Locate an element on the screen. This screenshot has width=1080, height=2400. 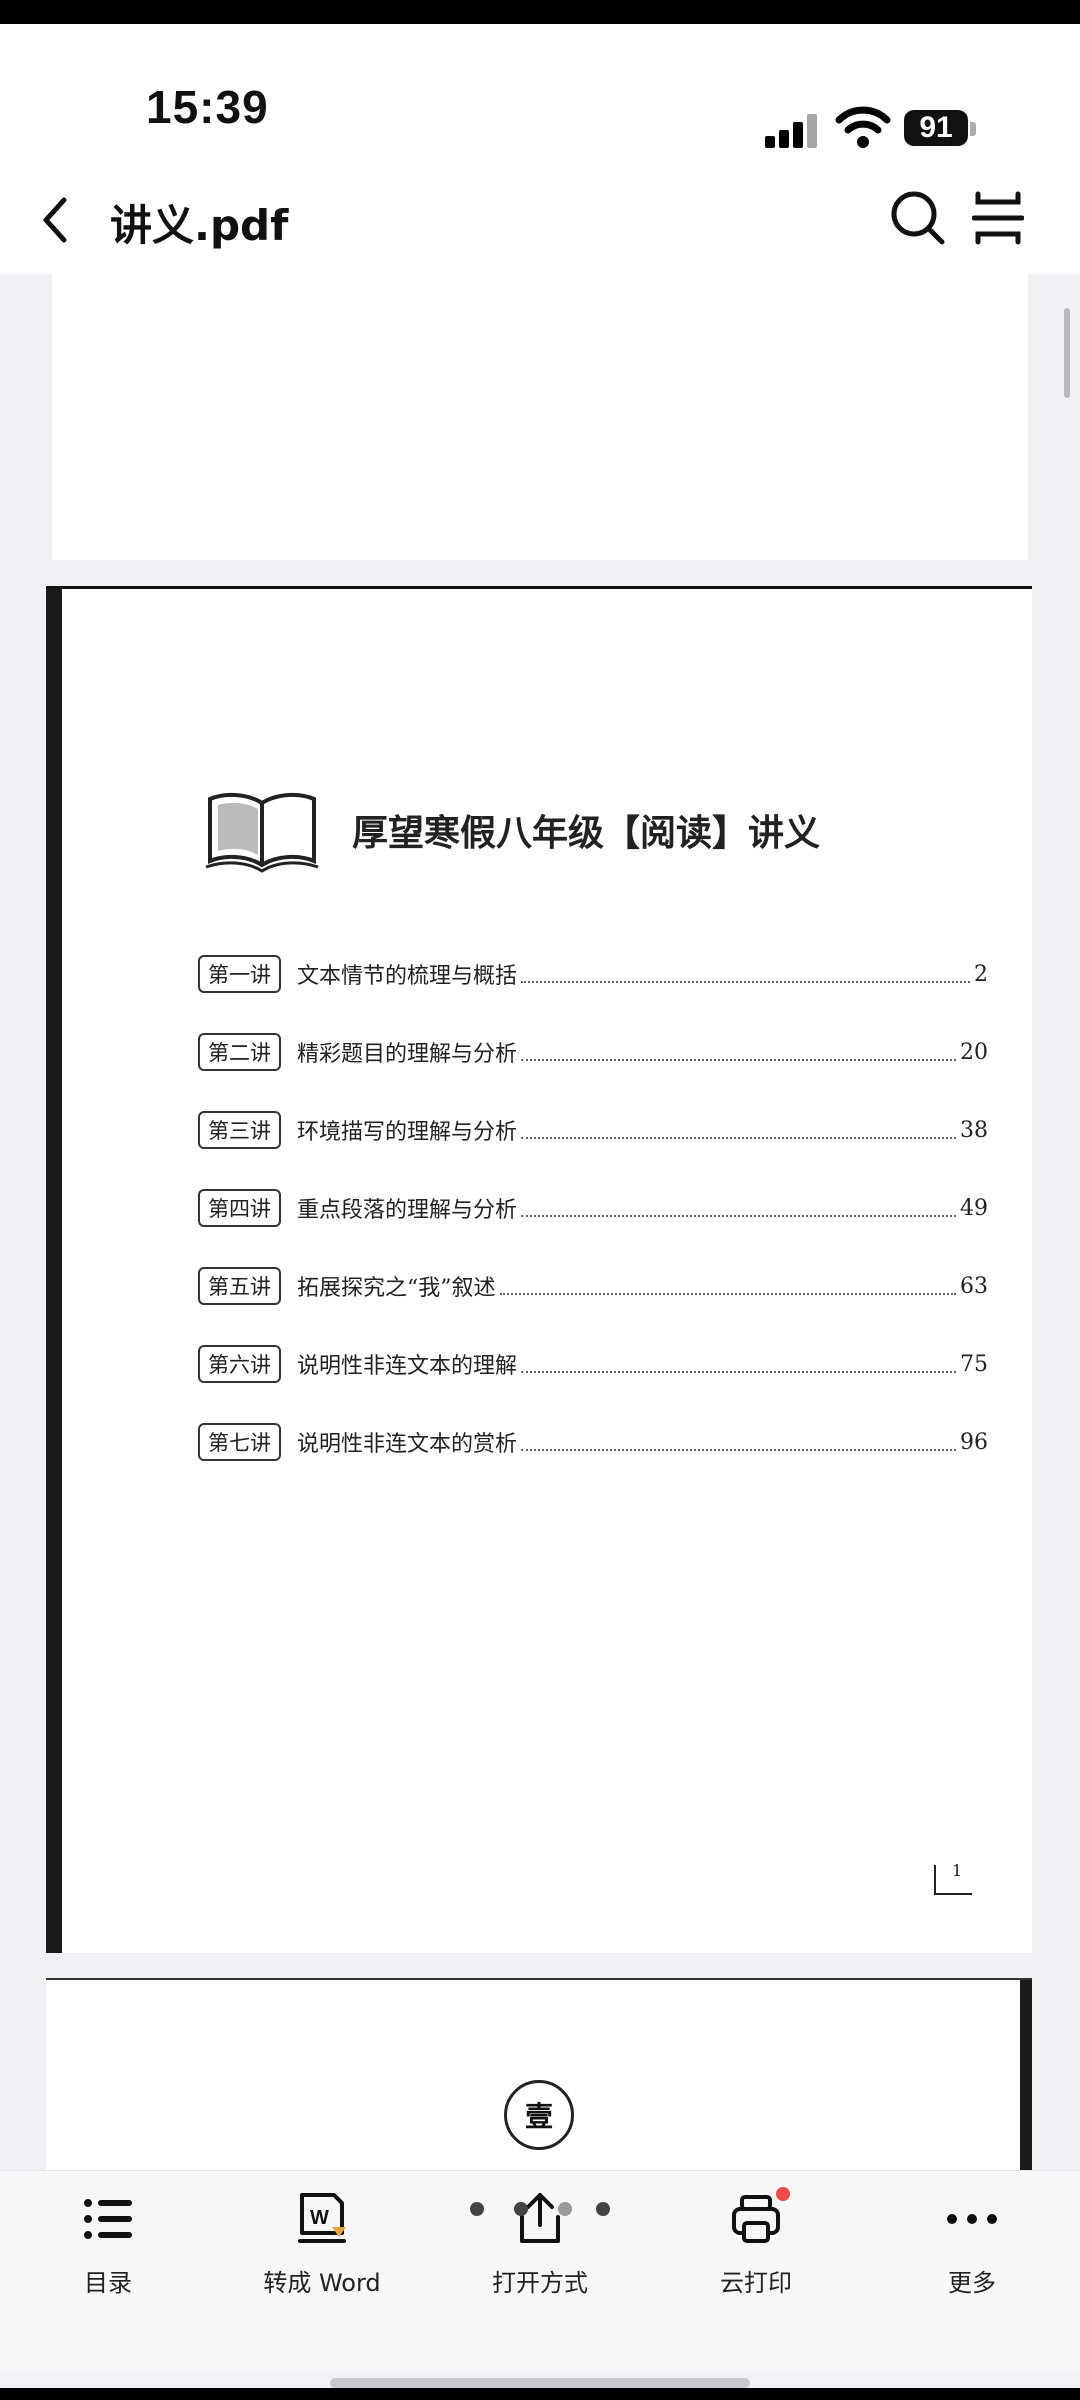
open-book-icon is located at coordinates (262, 832).